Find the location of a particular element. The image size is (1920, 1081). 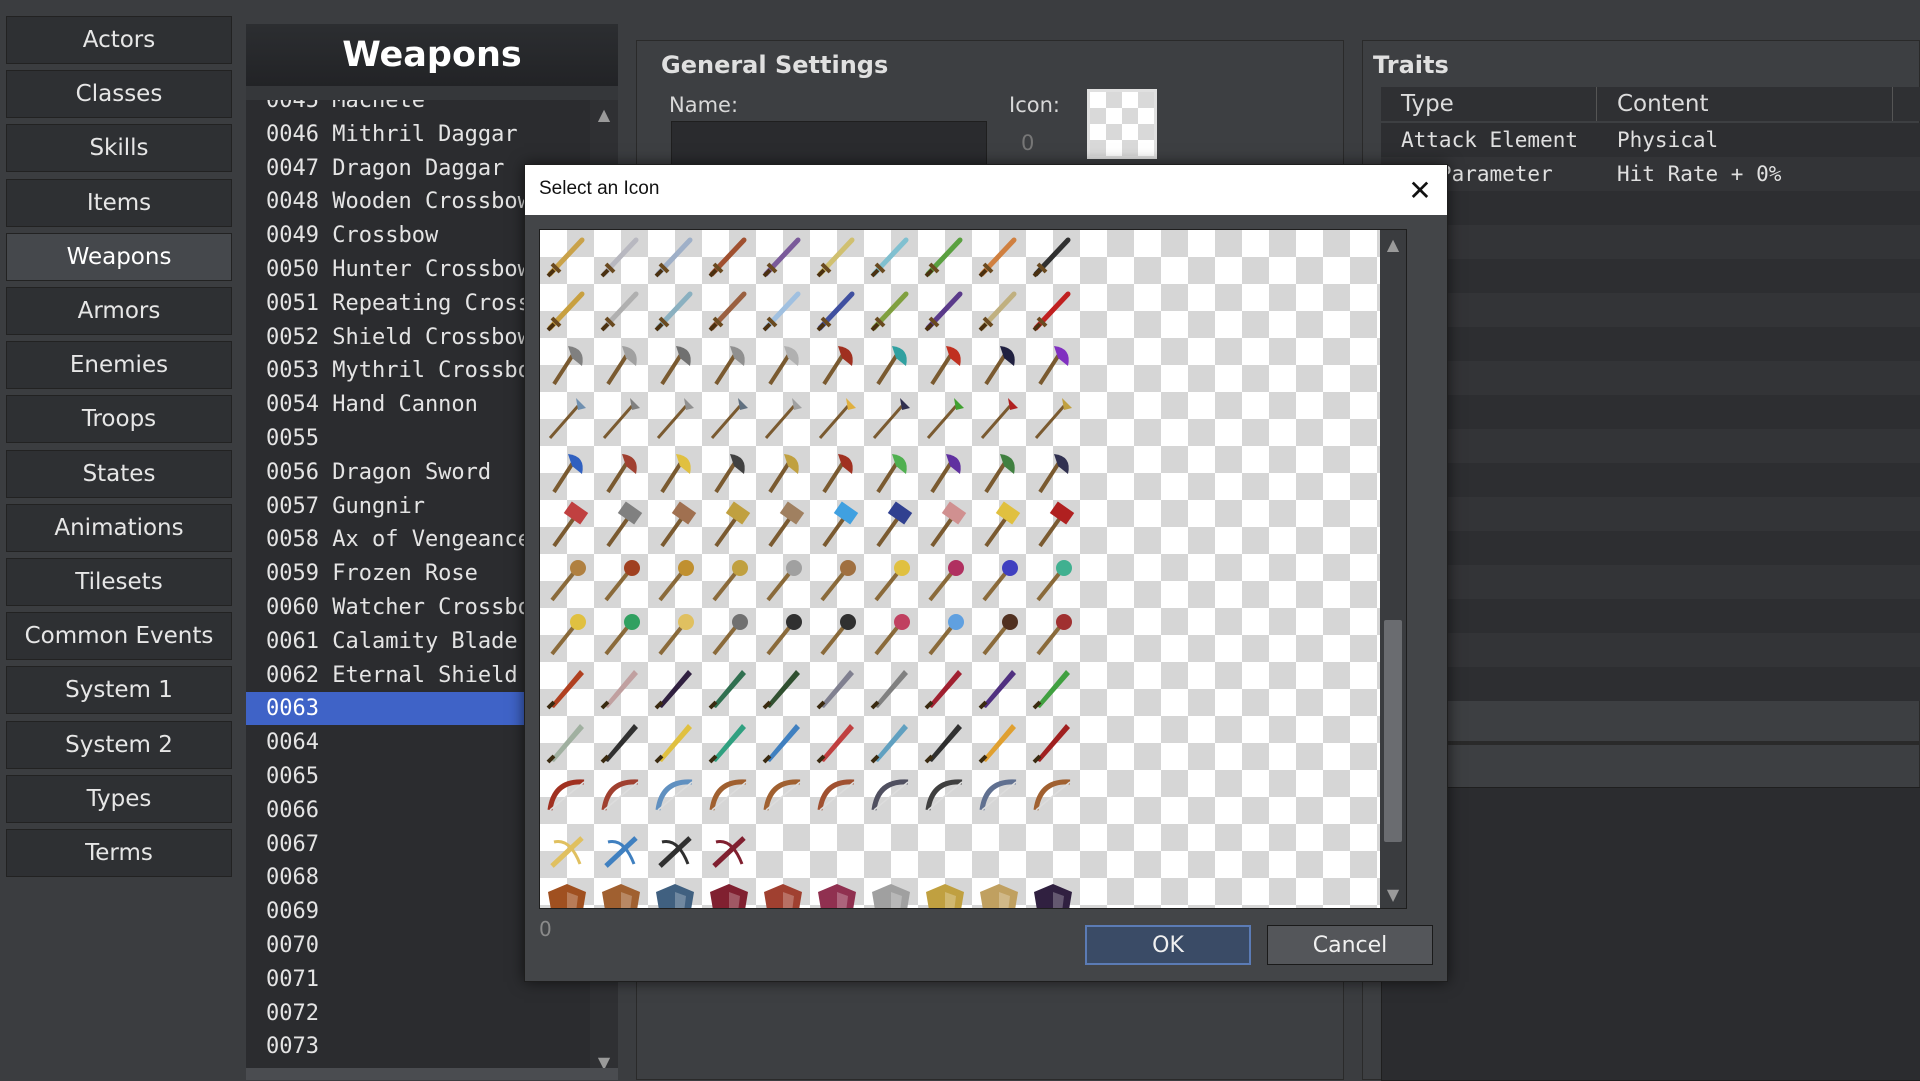

scrollbar-thumb is located at coordinates (1393, 731).